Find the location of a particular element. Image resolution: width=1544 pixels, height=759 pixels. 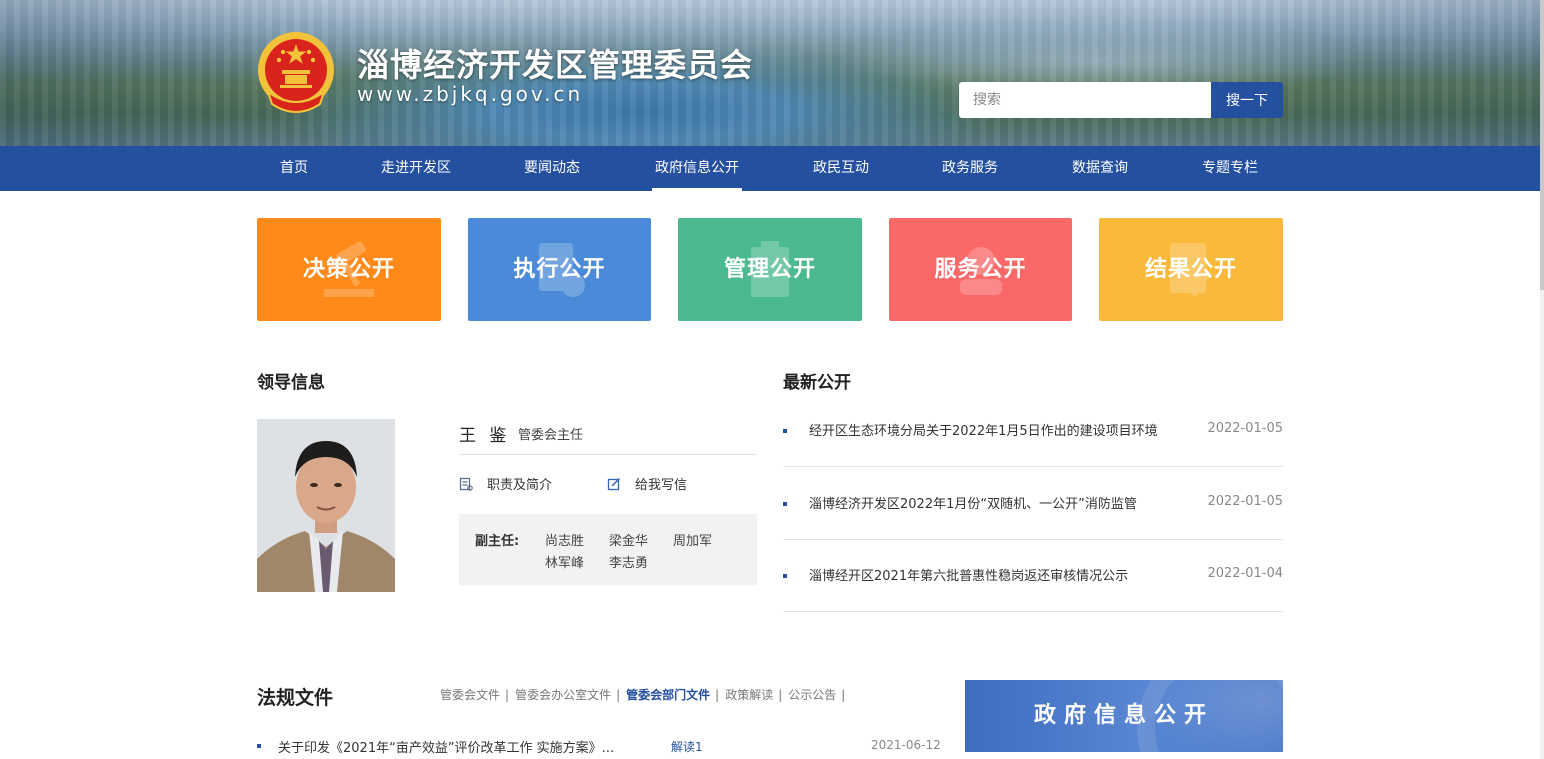

write-letter-label: 给我写信 is located at coordinates (661, 485).